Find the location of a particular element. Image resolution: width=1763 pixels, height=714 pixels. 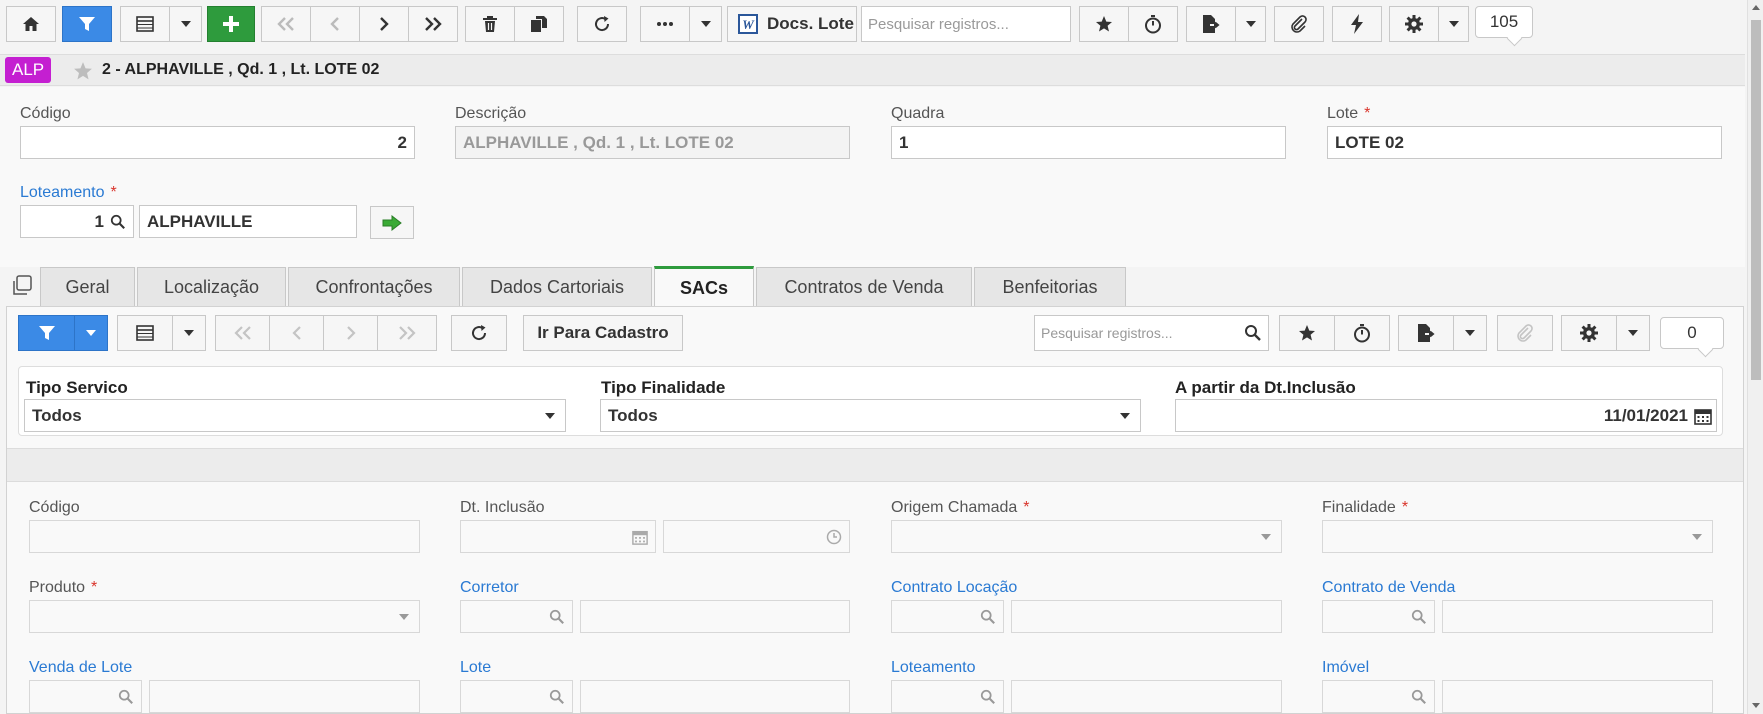

sac-export-button is located at coordinates (1426, 333).